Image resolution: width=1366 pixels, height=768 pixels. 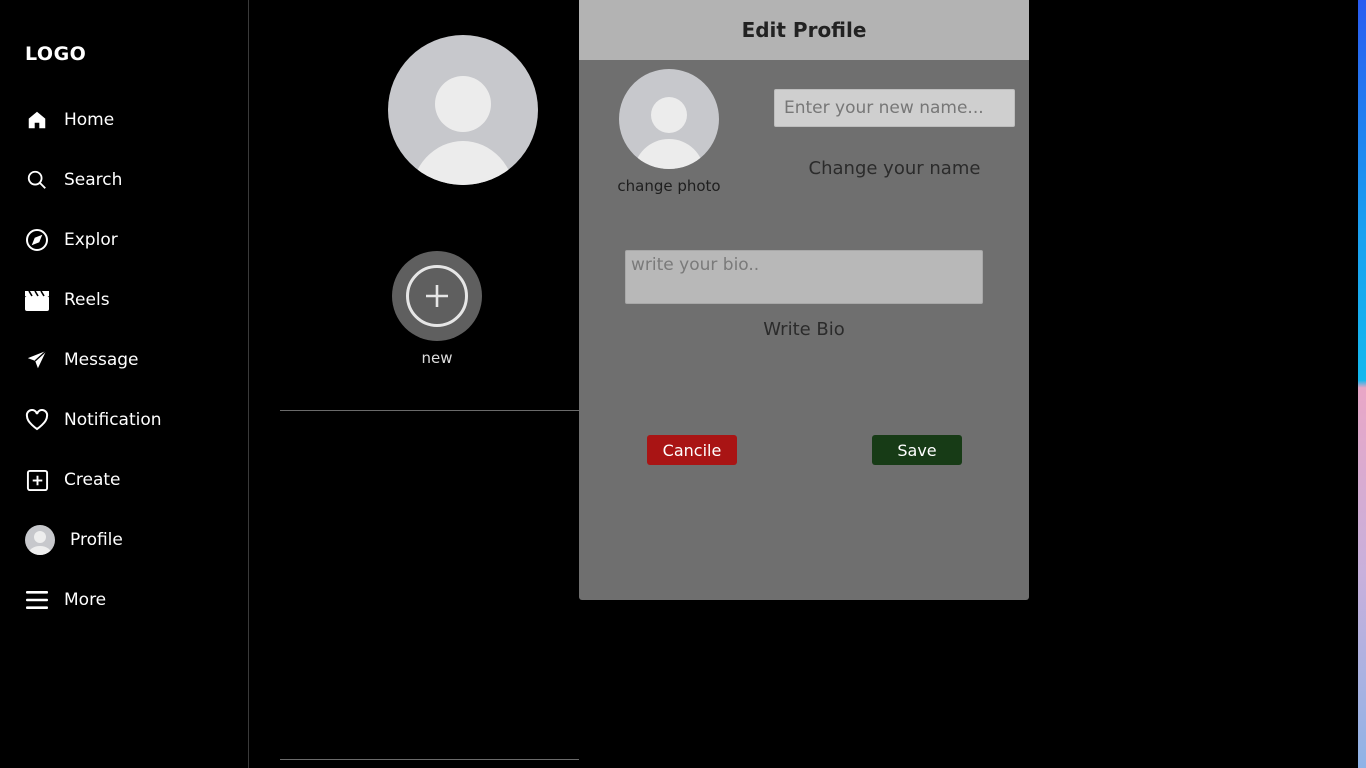 I want to click on sidebar-item-explore: Explor, so click(x=71, y=240).